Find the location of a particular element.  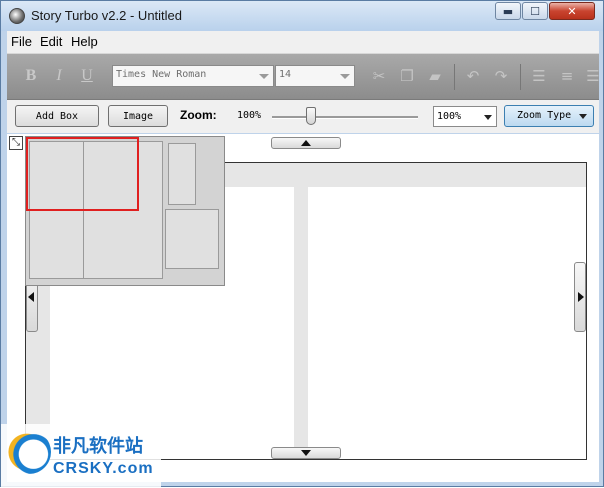

zoom-toolbar: Add Box Image Zoom: 100% 100% Zoom Type is located at coordinates (303, 116).